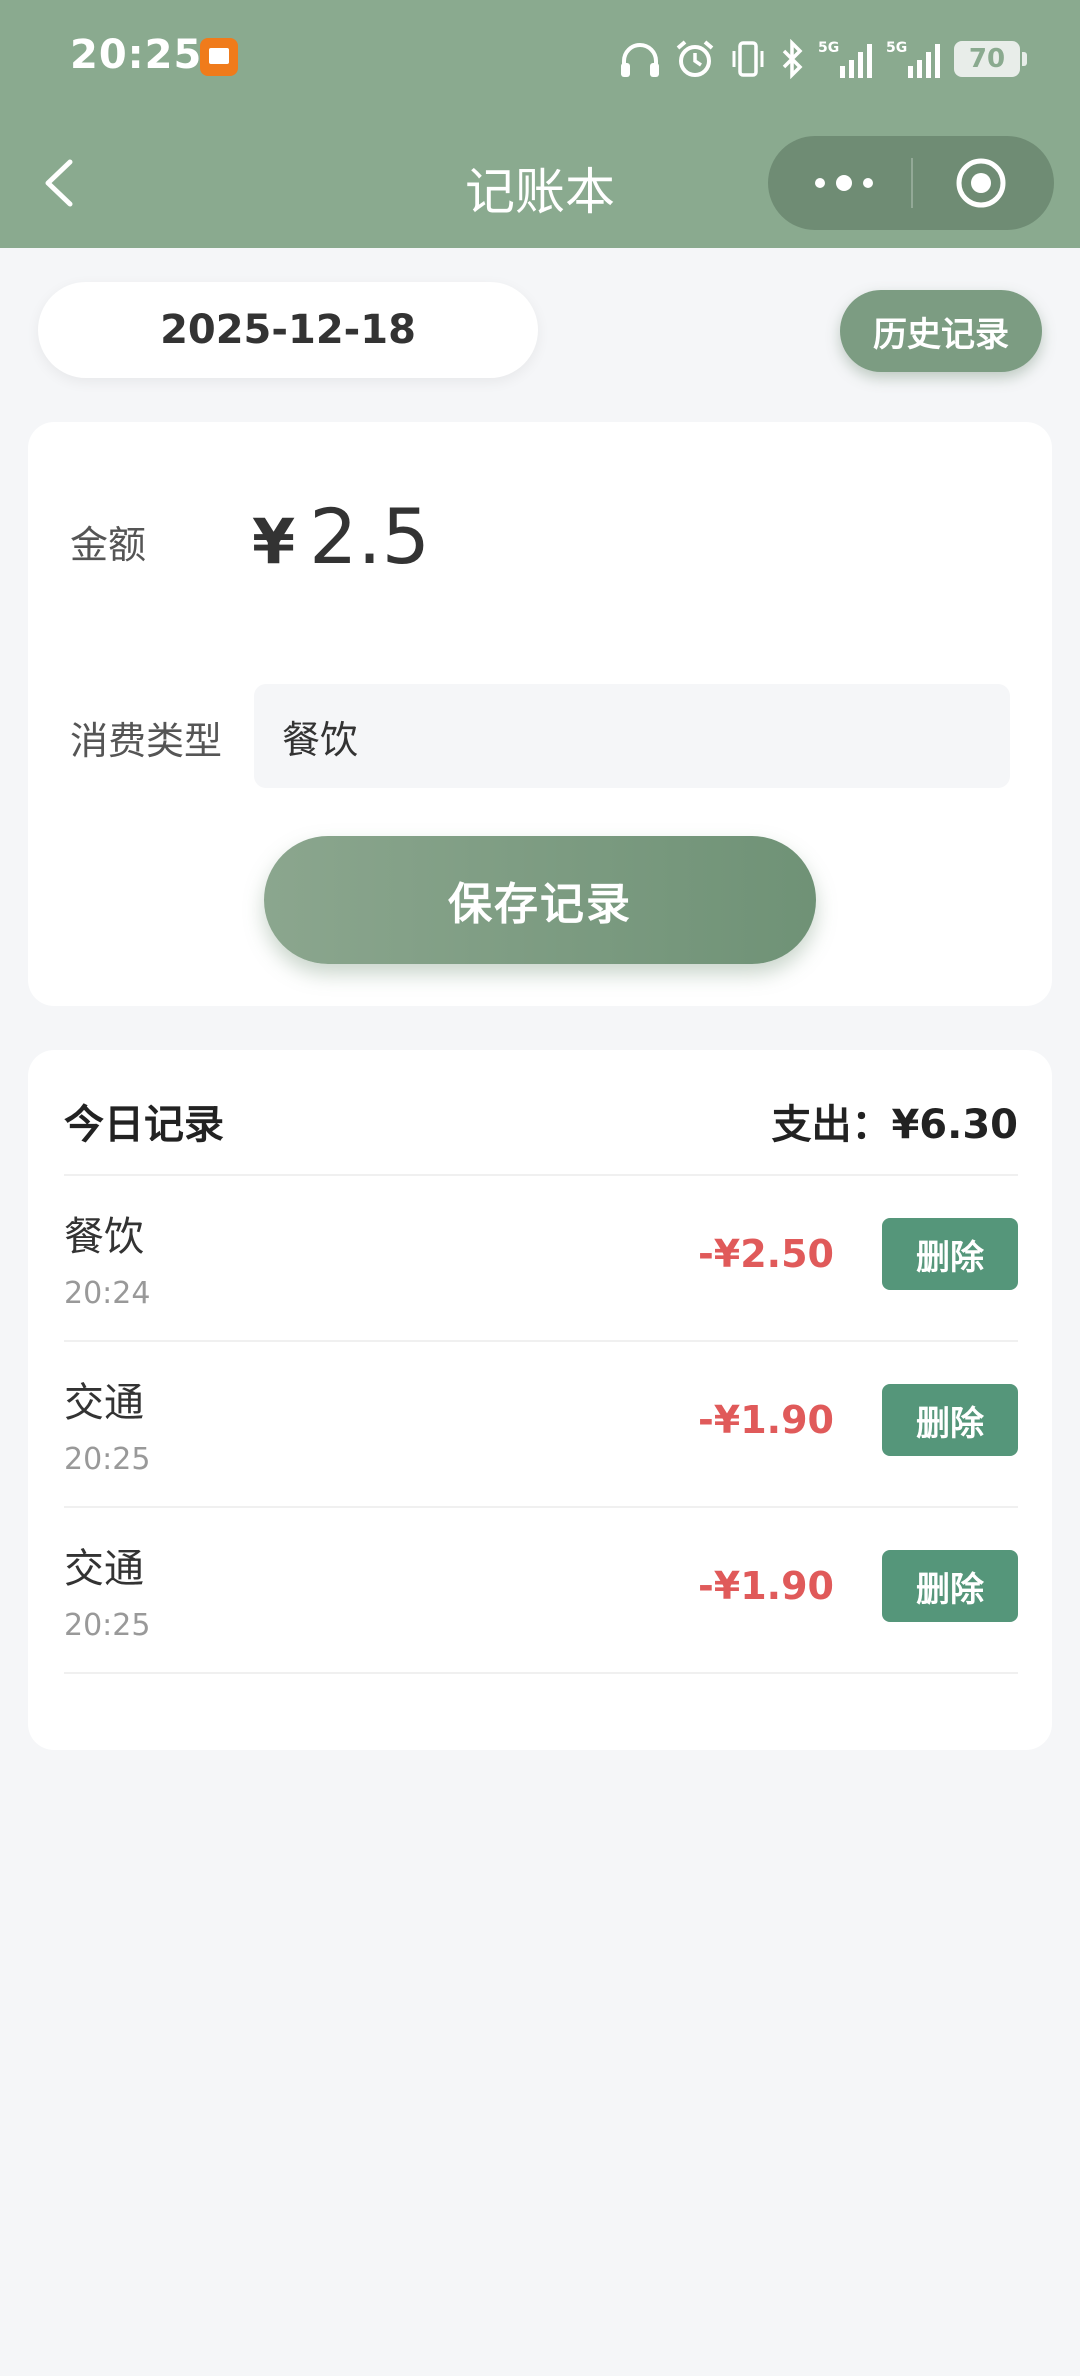 This screenshot has width=1080, height=2376. What do you see at coordinates (640, 60) in the screenshot?
I see `headphones-icon` at bounding box center [640, 60].